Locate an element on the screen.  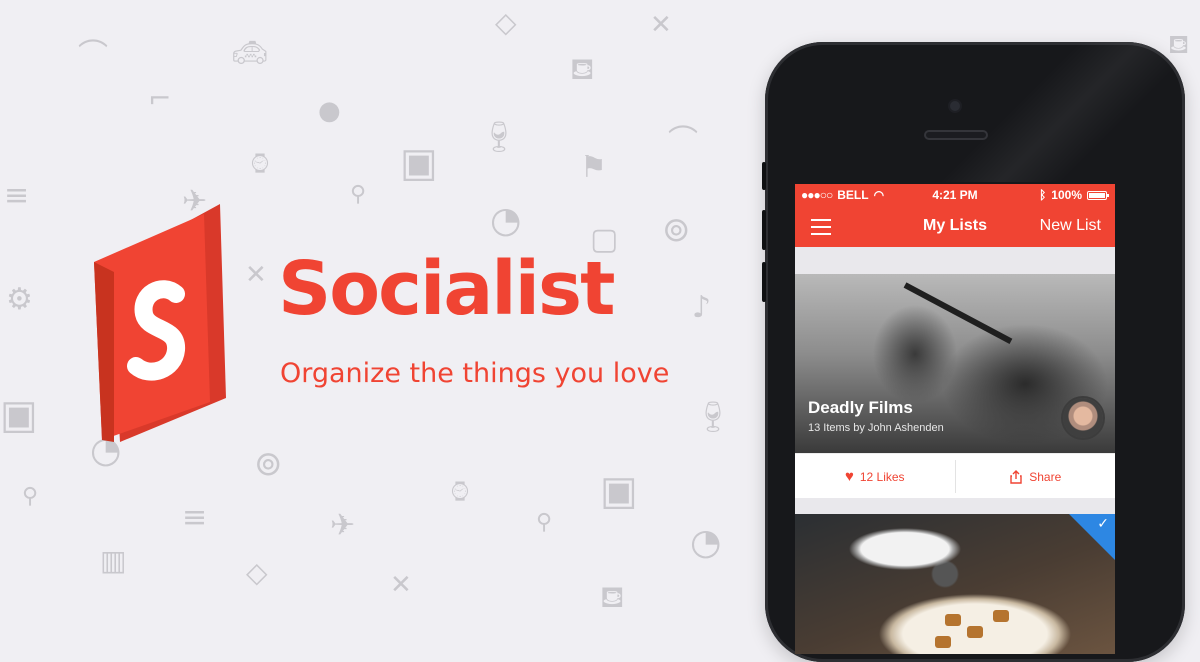
bone-icon-3: ✕ is located at coordinates (401, 585).